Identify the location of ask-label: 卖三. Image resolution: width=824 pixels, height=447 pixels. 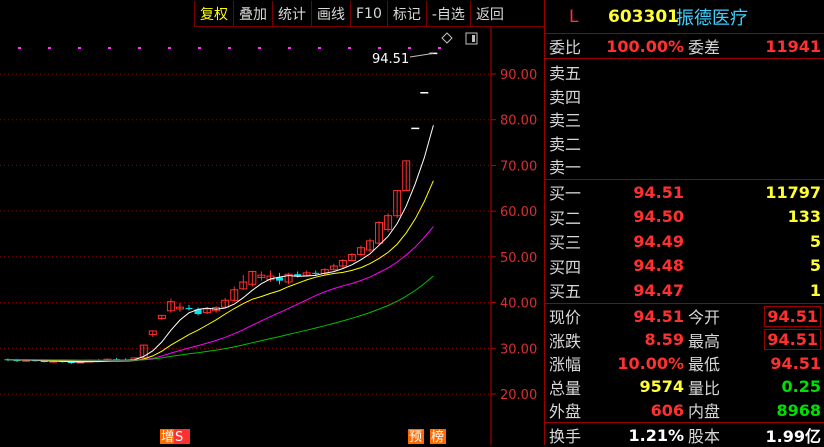
(565, 120).